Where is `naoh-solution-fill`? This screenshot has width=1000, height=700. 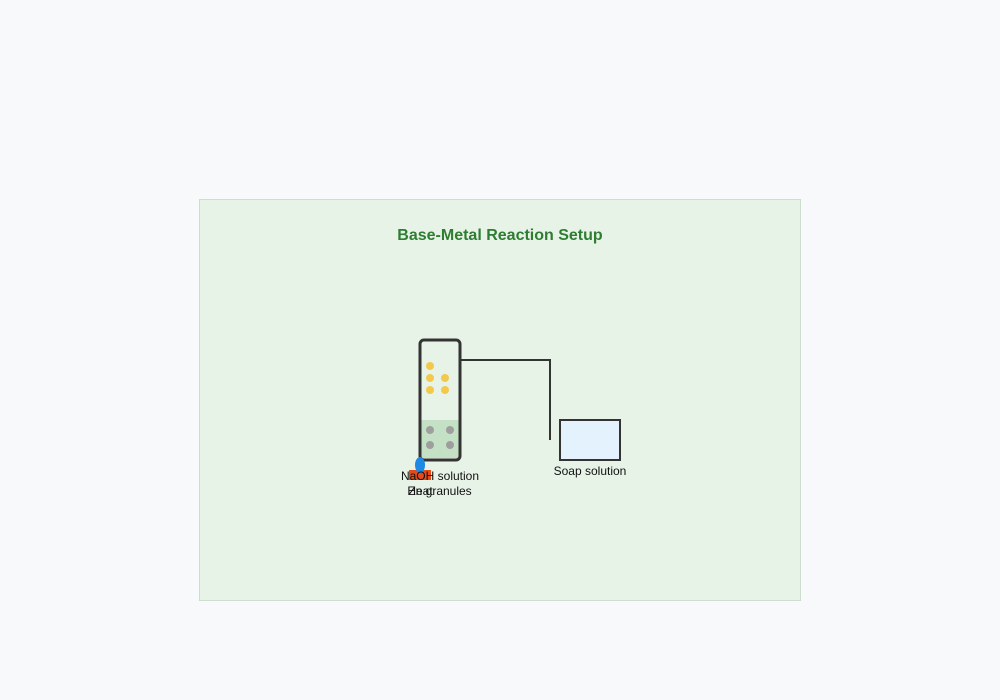 naoh-solution-fill is located at coordinates (440, 439).